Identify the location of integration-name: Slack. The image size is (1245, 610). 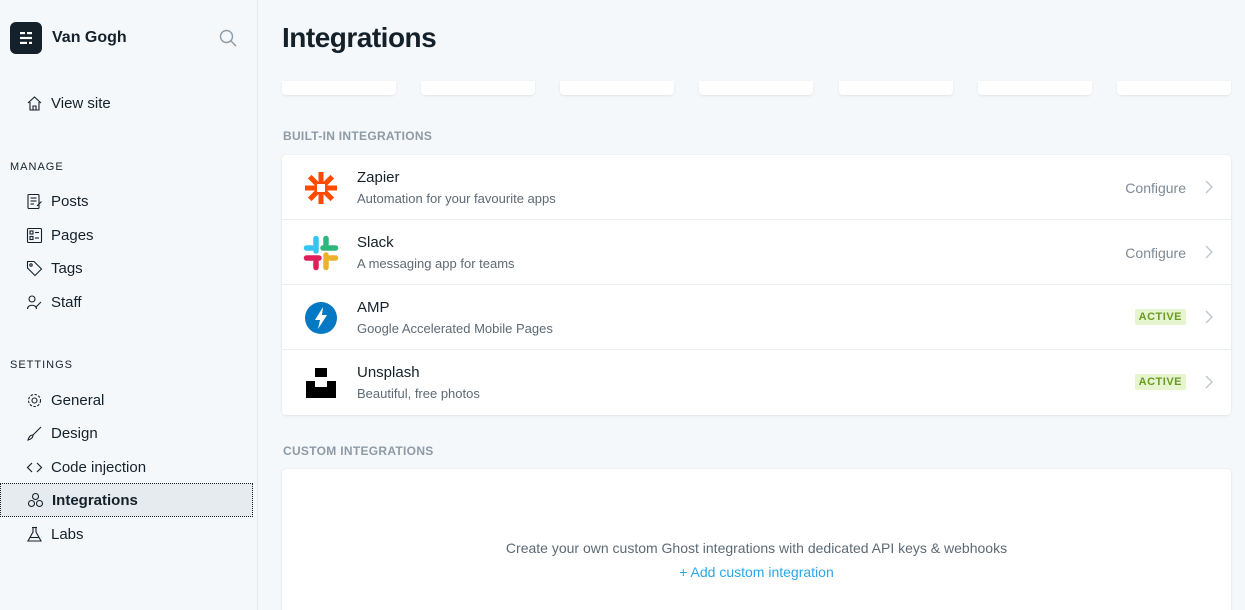
(375, 242).